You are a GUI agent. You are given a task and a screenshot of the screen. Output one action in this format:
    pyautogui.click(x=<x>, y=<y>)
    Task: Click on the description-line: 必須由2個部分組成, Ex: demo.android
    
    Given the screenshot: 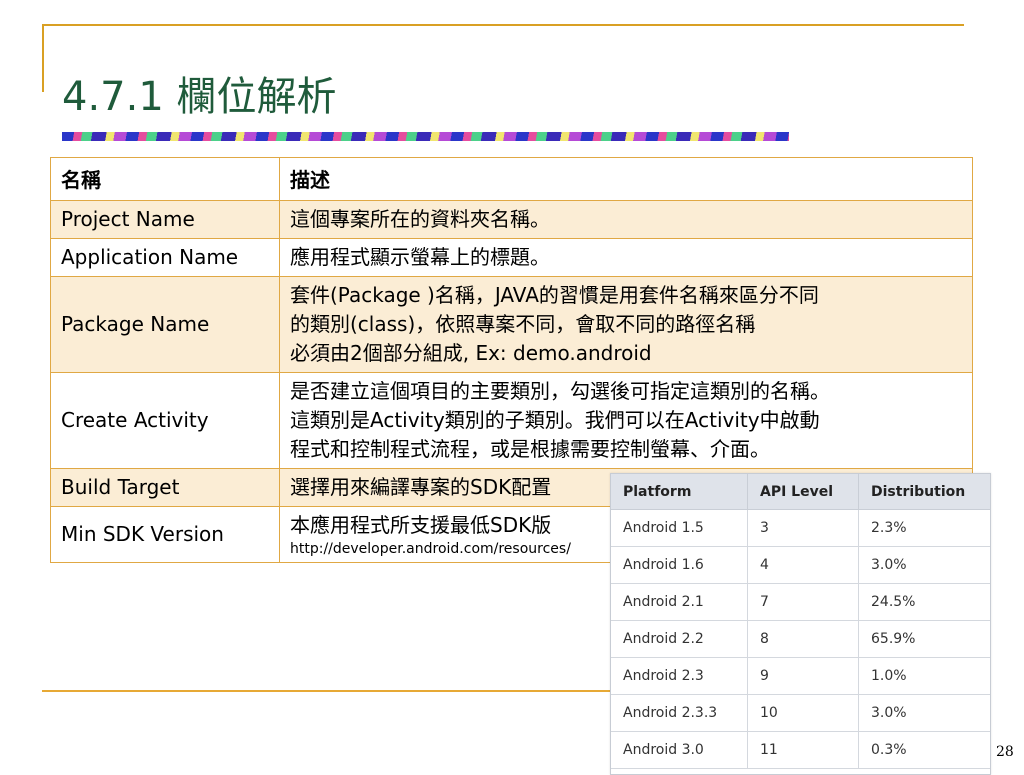 What is the action you would take?
    pyautogui.click(x=471, y=353)
    